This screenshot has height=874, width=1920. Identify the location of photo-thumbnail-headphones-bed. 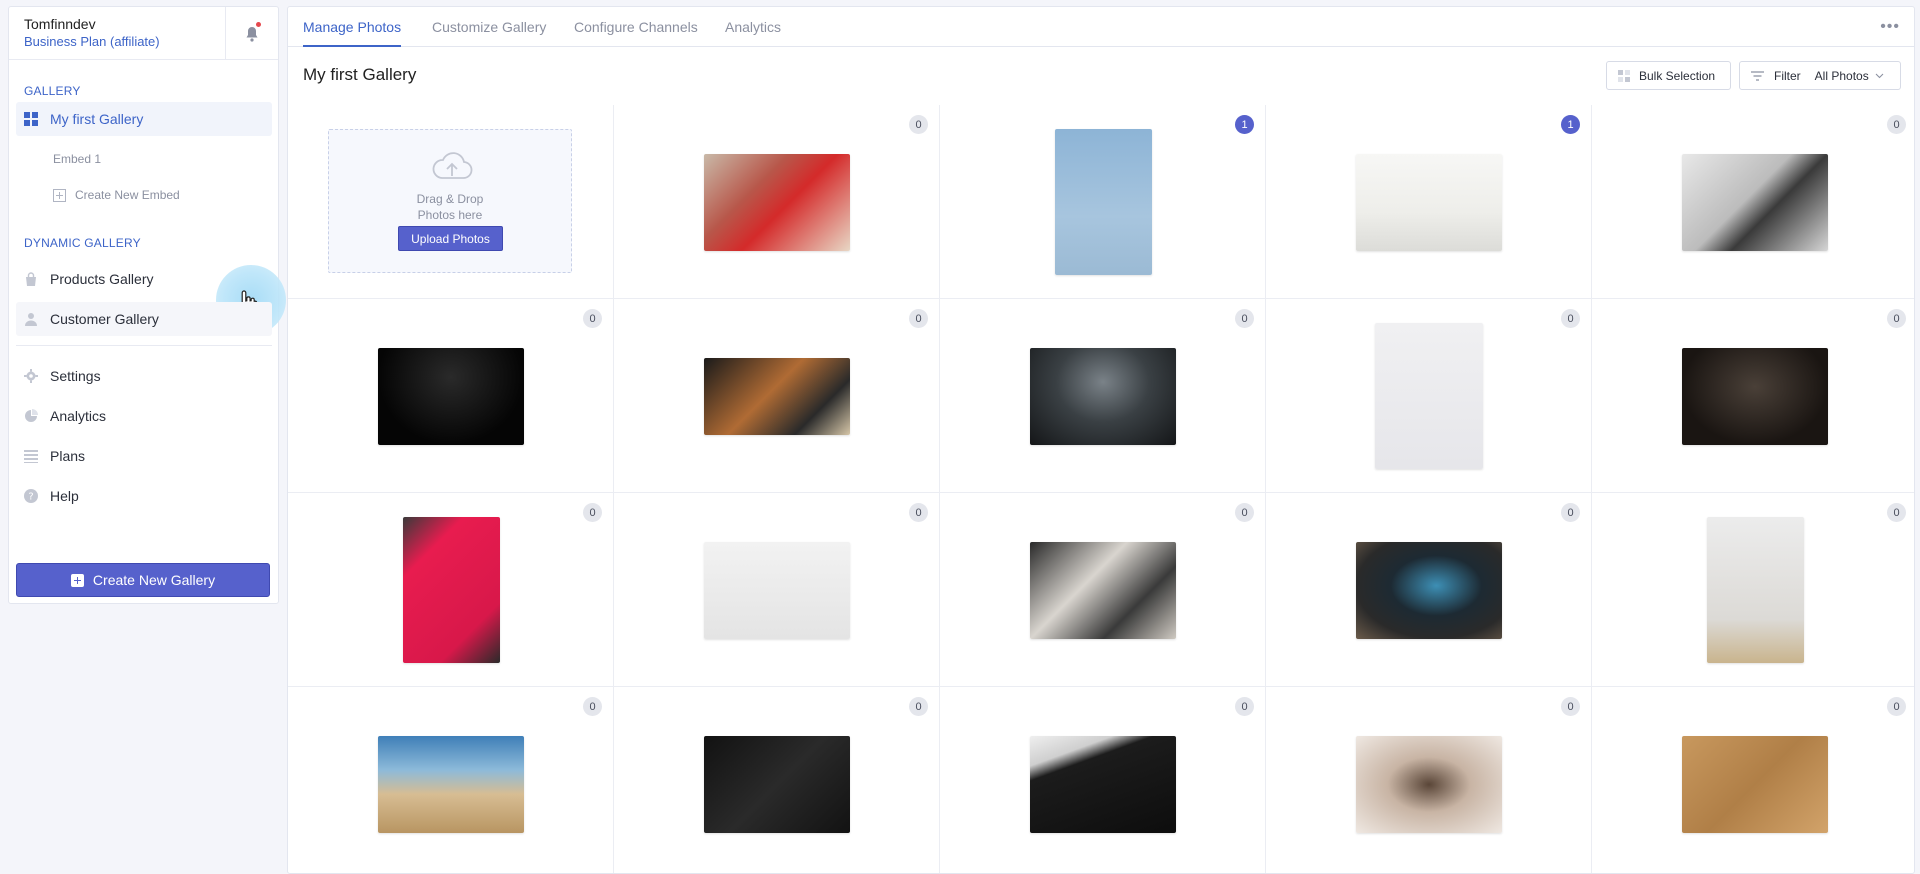
(1755, 202).